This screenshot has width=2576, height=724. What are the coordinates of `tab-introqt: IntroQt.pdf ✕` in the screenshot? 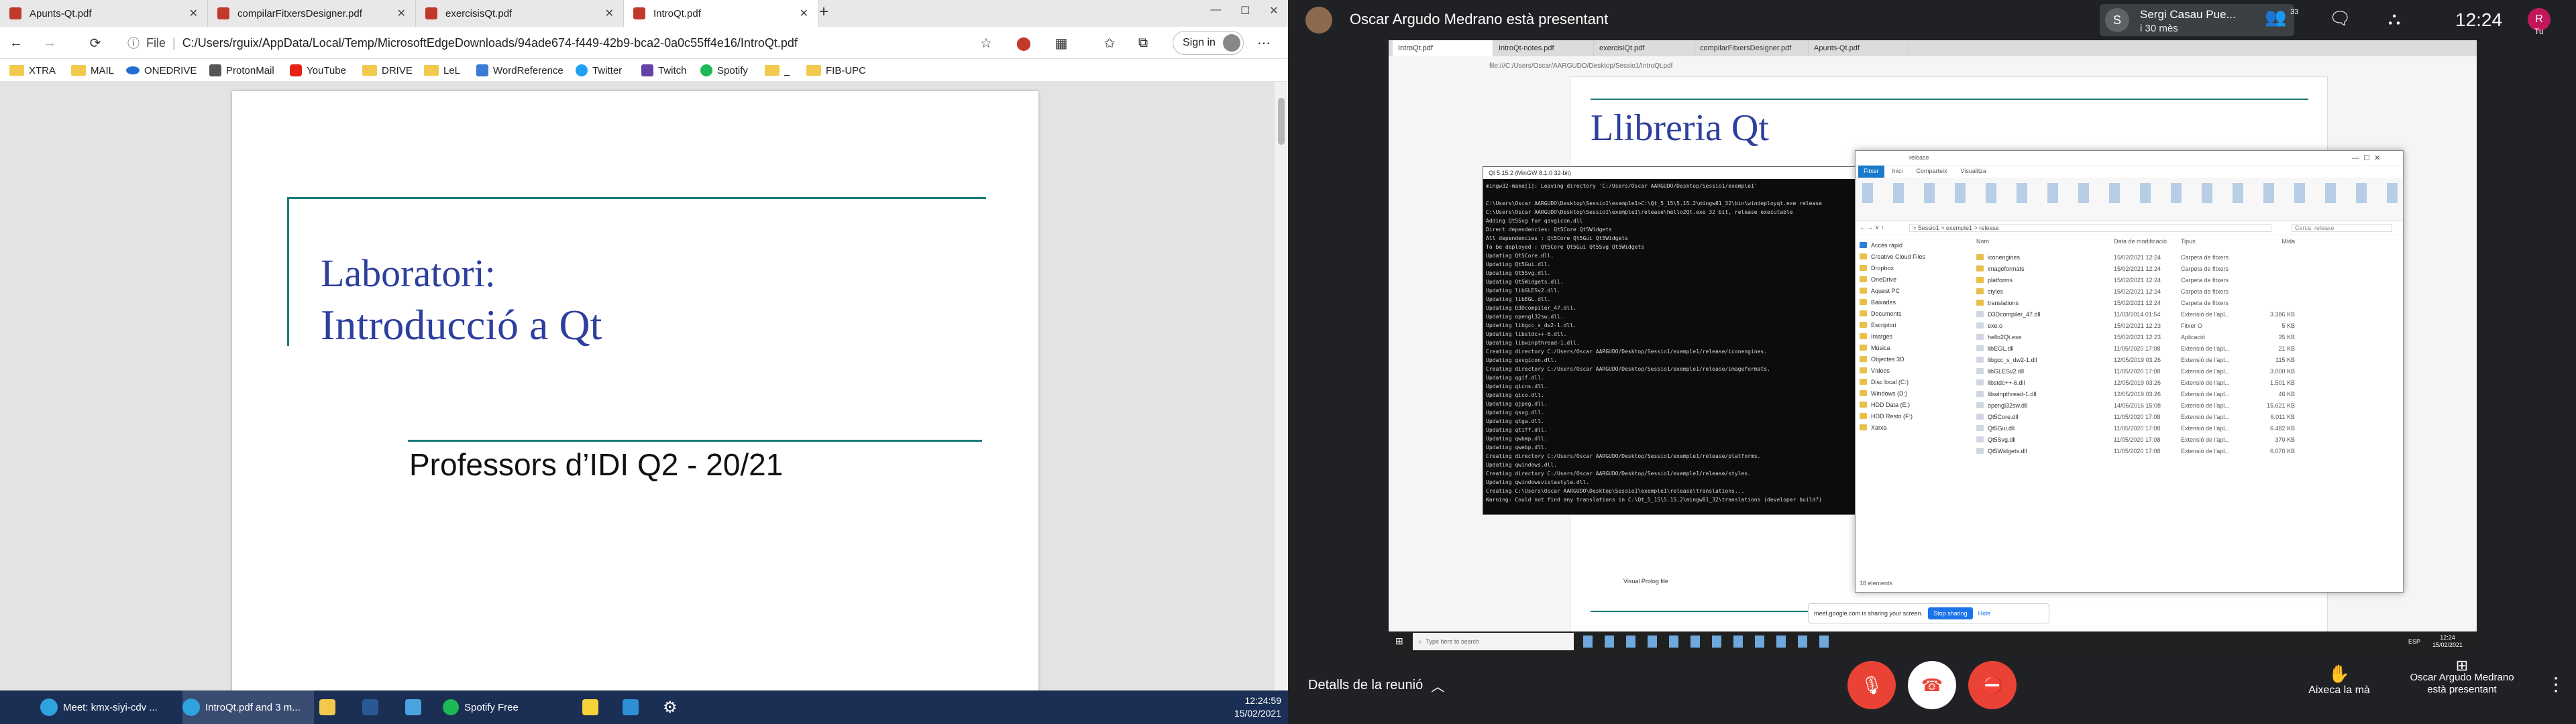 It's located at (721, 13).